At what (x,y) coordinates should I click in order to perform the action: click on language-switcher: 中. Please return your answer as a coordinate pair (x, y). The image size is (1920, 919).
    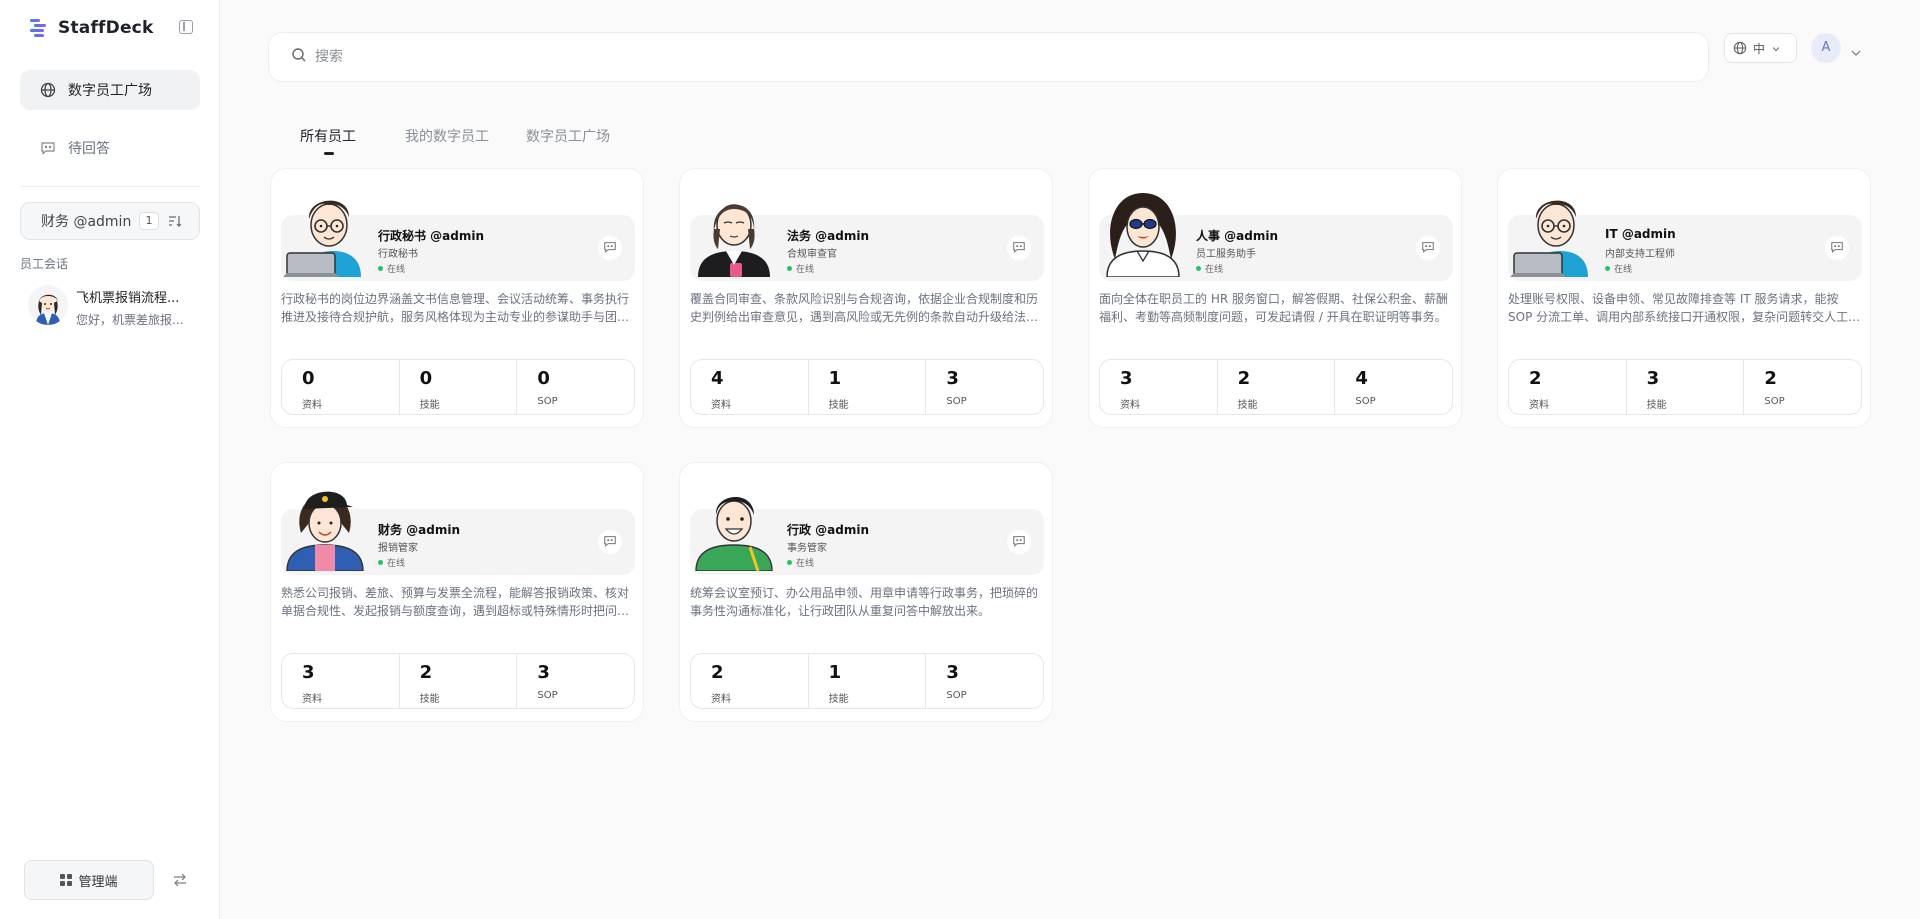
    Looking at the image, I should click on (1760, 48).